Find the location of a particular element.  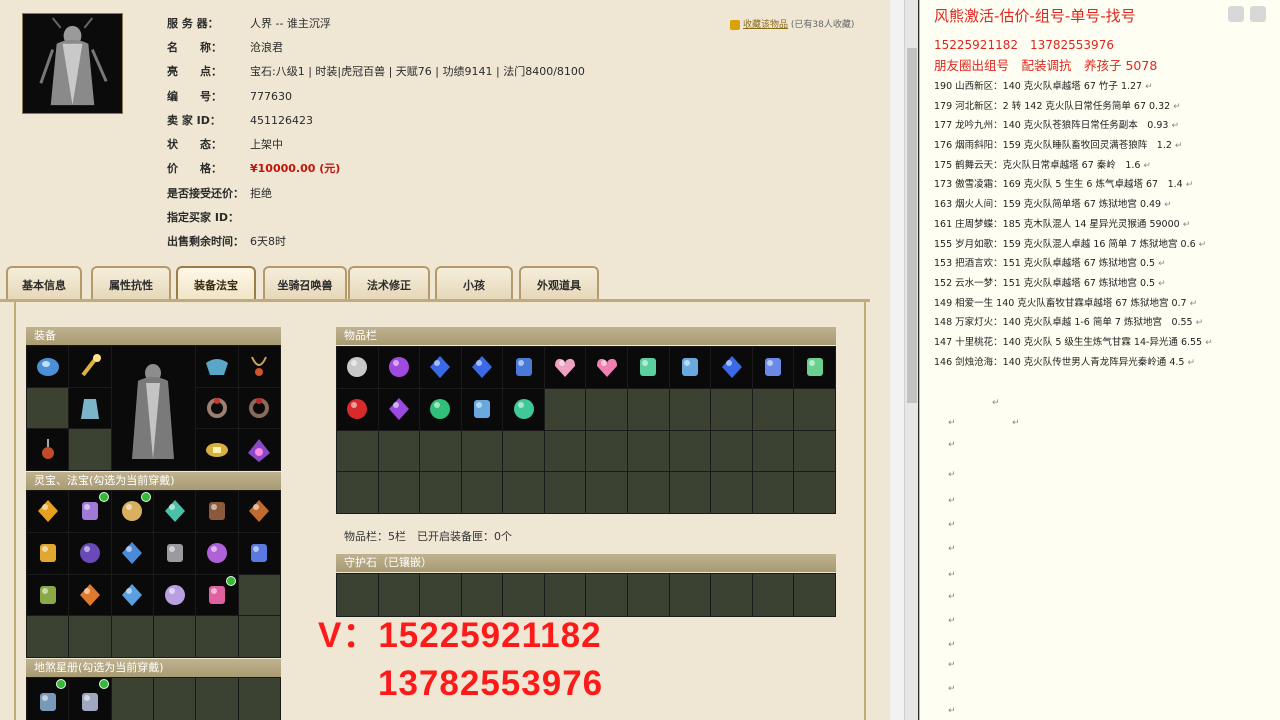

tab-children: 小孩 is located at coordinates (474, 284).